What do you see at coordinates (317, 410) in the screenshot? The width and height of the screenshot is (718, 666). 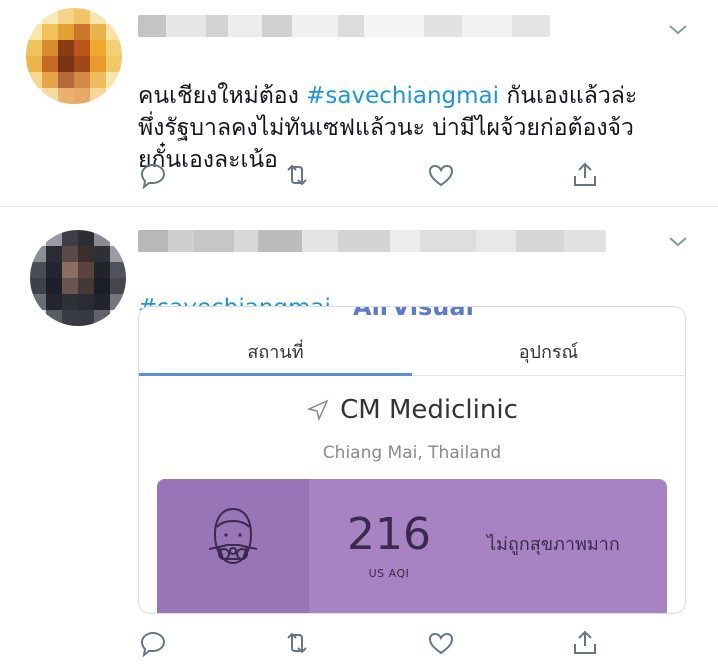 I see `location-arrow-icon` at bounding box center [317, 410].